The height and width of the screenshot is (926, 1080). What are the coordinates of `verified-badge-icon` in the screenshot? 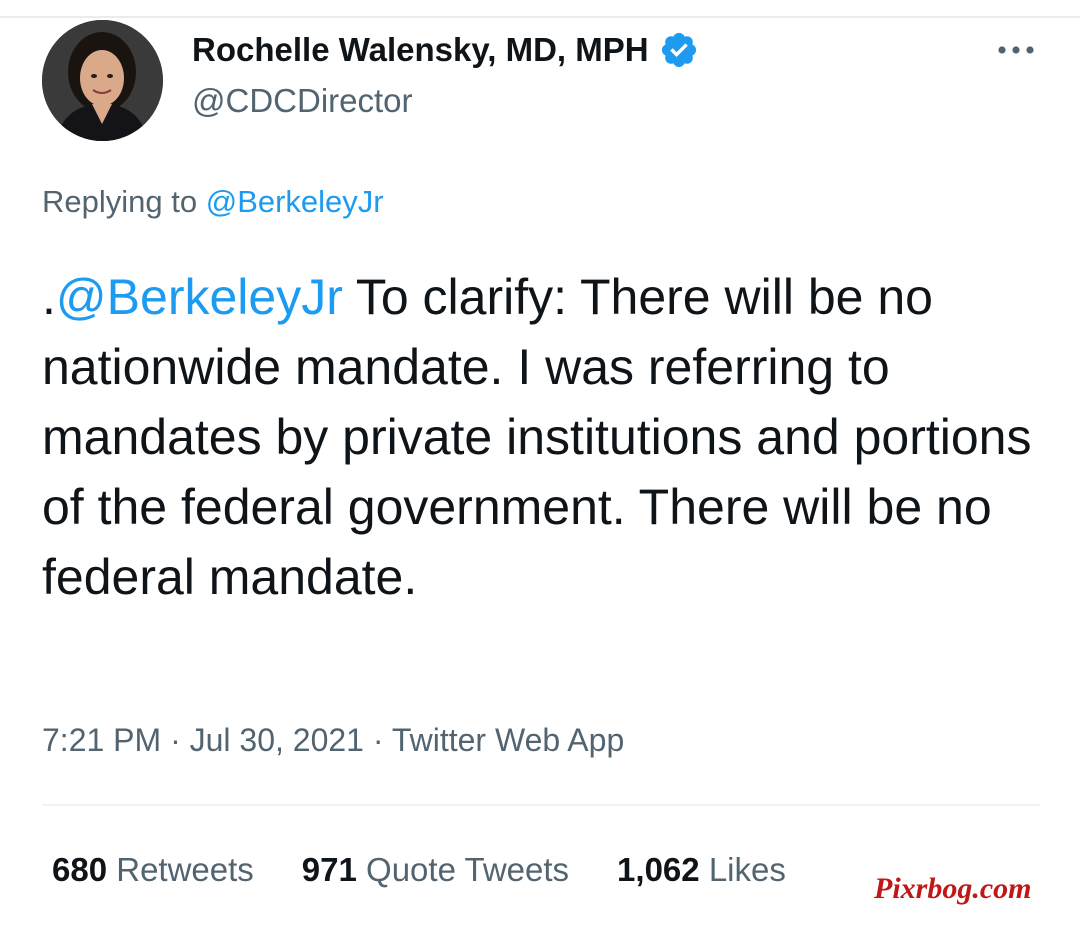 It's located at (679, 50).